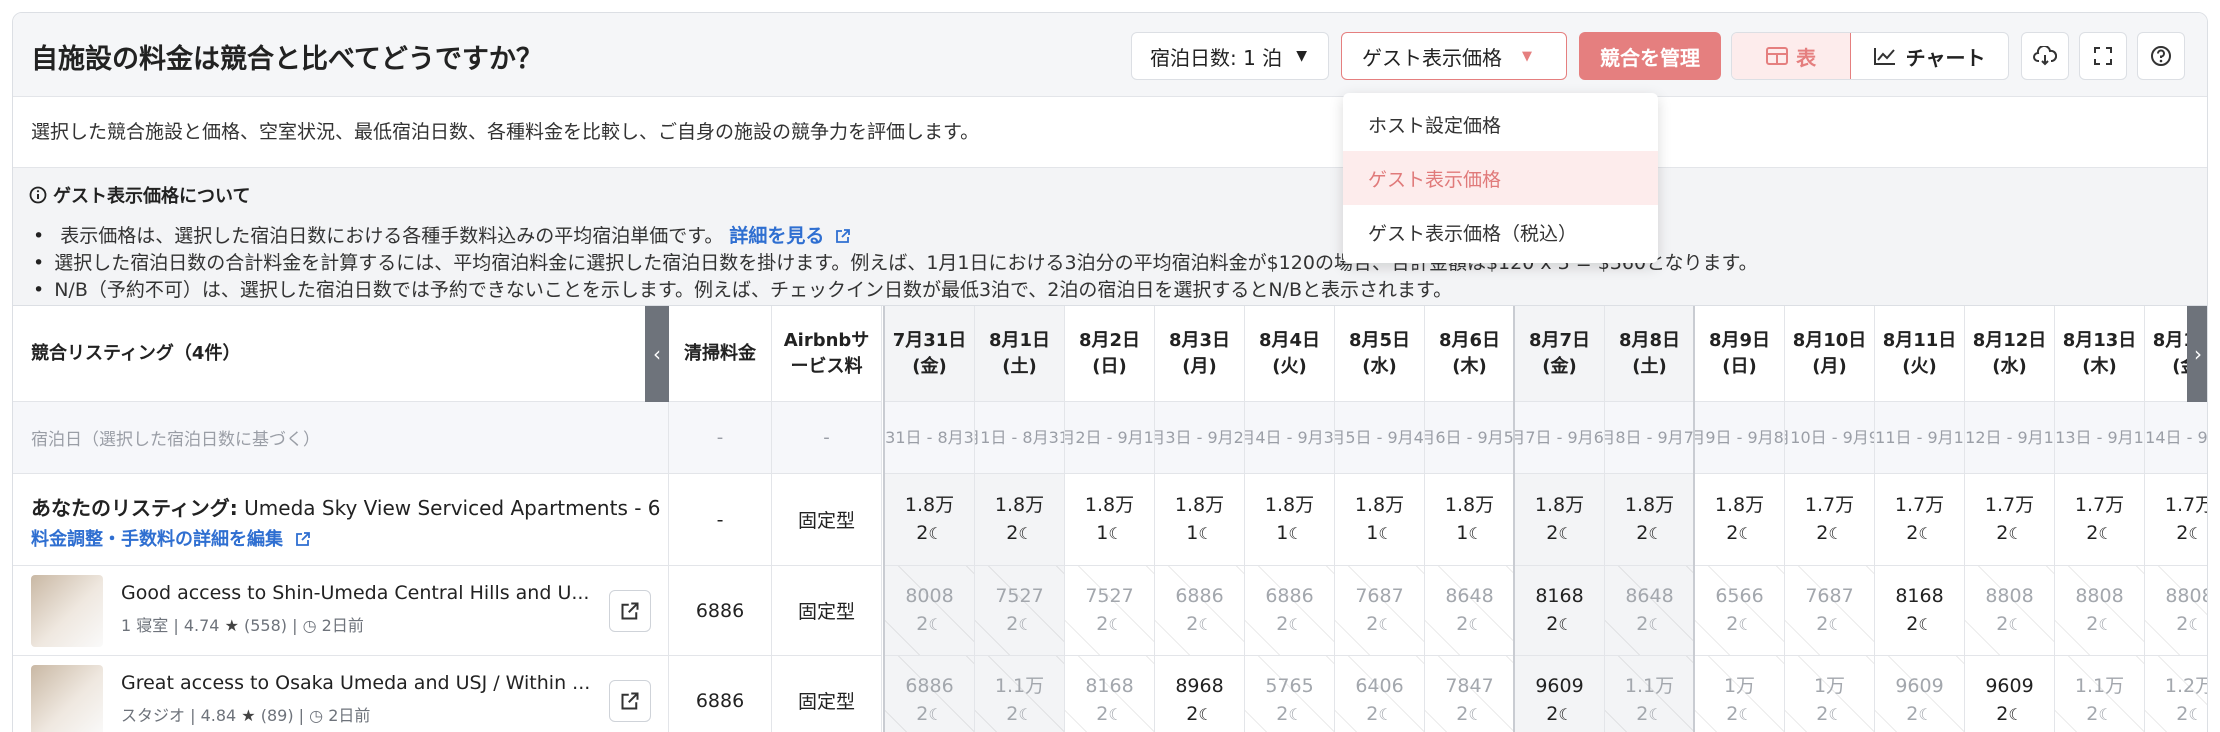  What do you see at coordinates (720, 694) in the screenshot?
I see `listing-2-cleaning-fee: 6886` at bounding box center [720, 694].